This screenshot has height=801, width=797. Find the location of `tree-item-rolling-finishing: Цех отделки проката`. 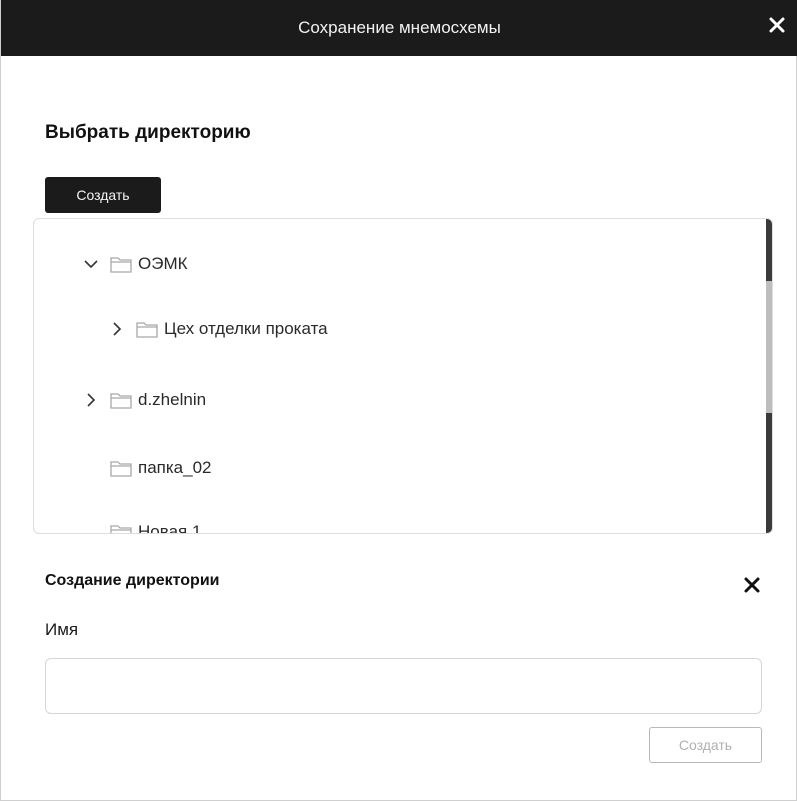

tree-item-rolling-finishing: Цех отделки проката is located at coordinates (218, 329).